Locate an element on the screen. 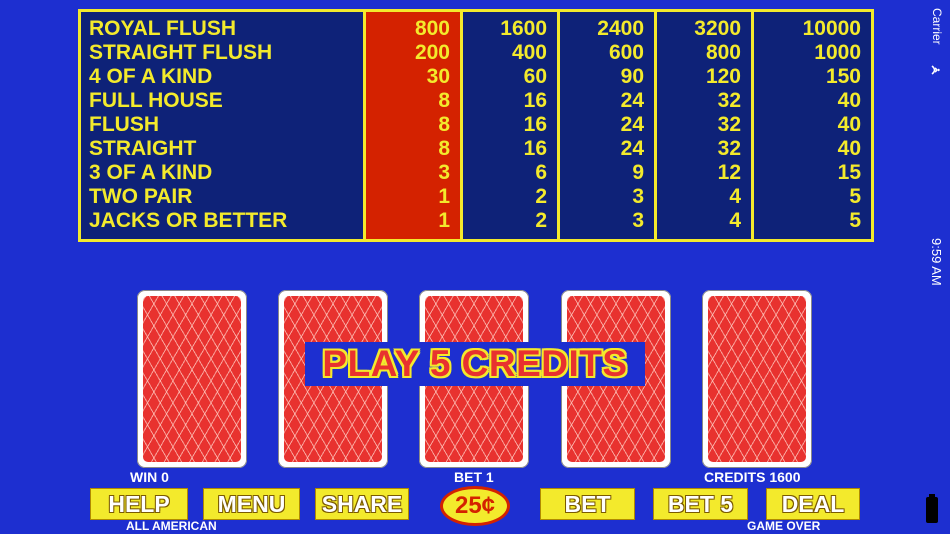 The height and width of the screenshot is (534, 950). coin-denomination-button: 25¢ is located at coordinates (475, 506).